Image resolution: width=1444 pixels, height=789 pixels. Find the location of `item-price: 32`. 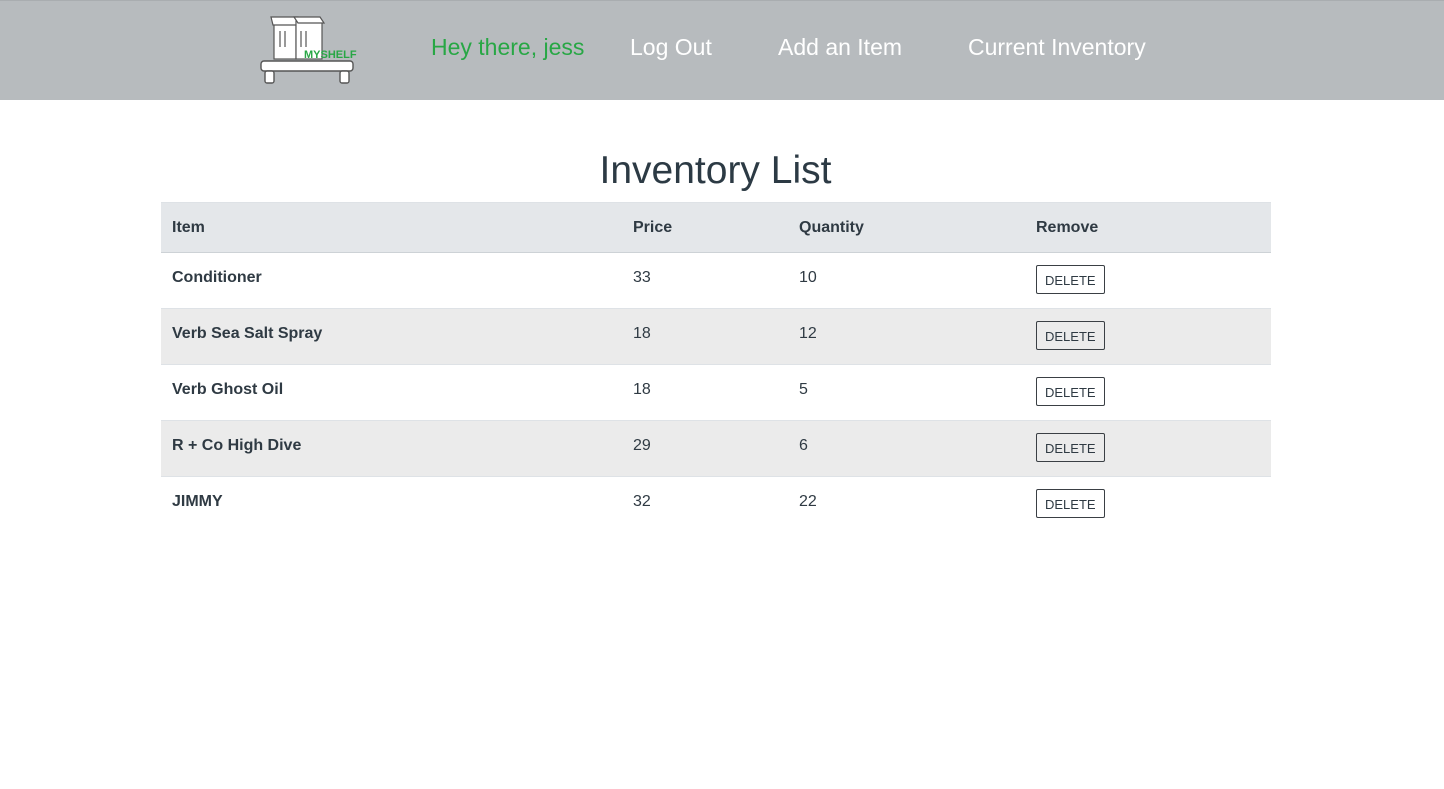

item-price: 32 is located at coordinates (642, 501).